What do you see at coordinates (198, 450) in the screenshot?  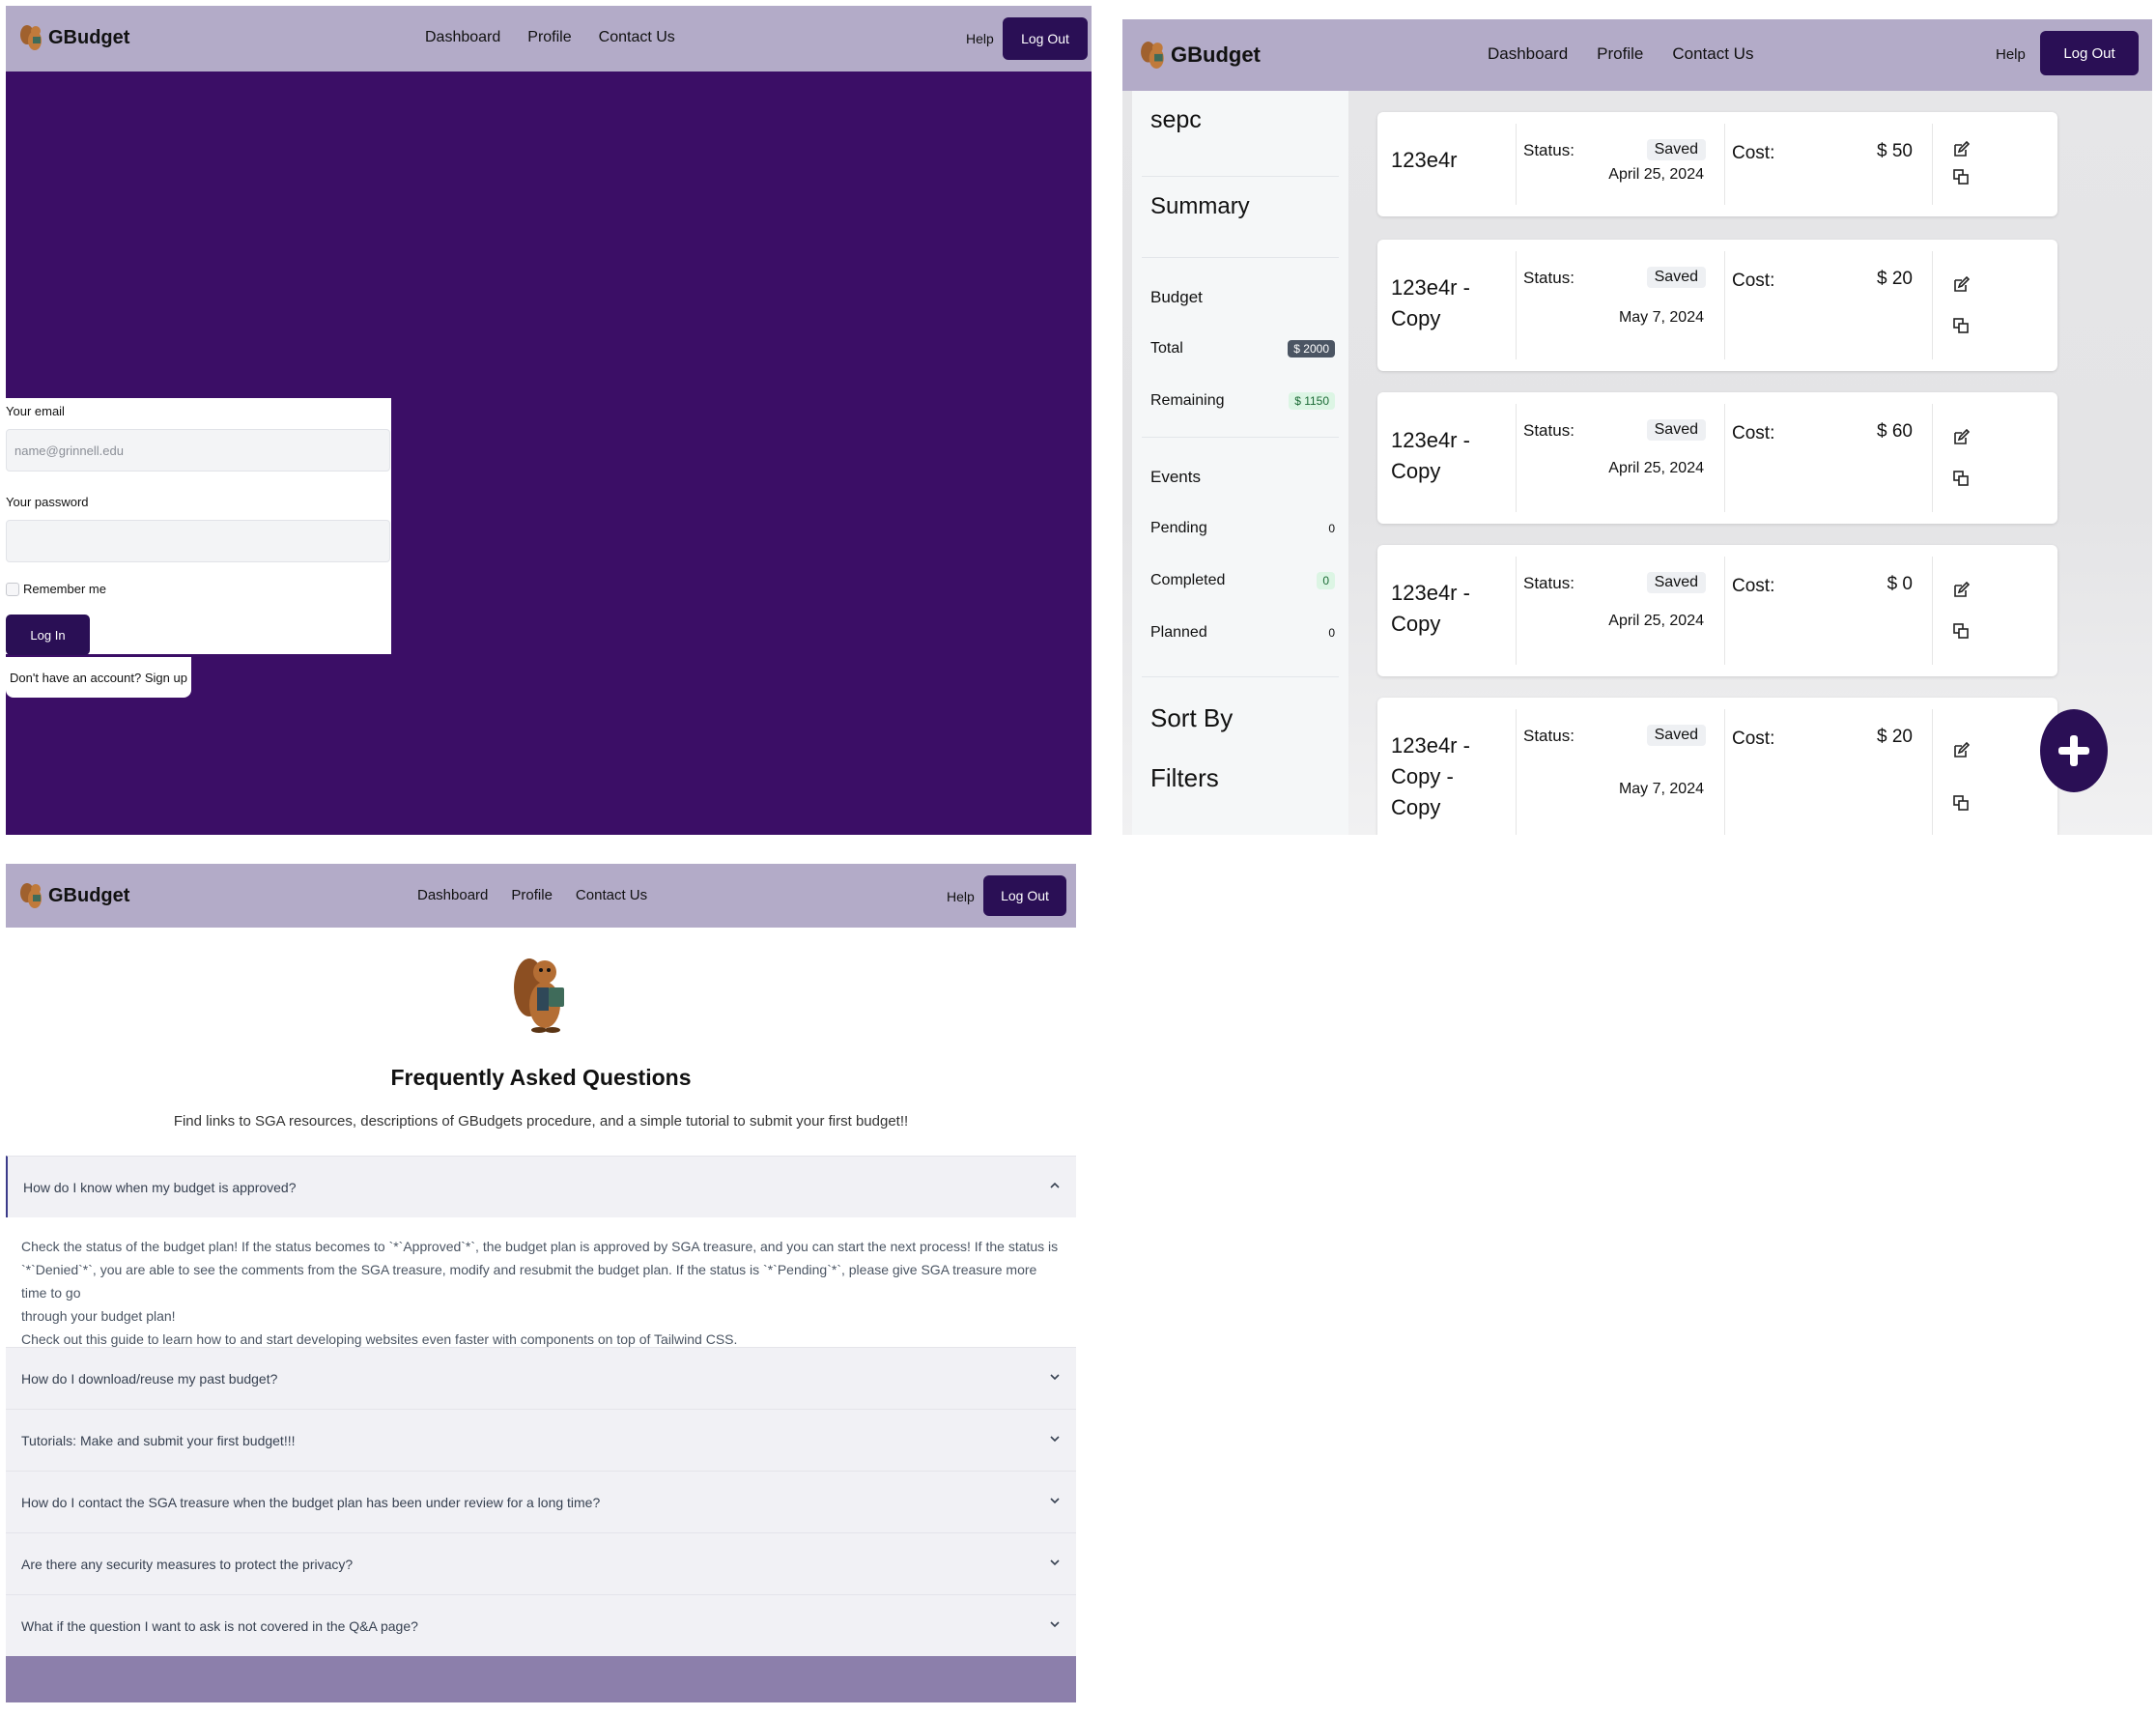 I see `email-field: name@grinnell.edu` at bounding box center [198, 450].